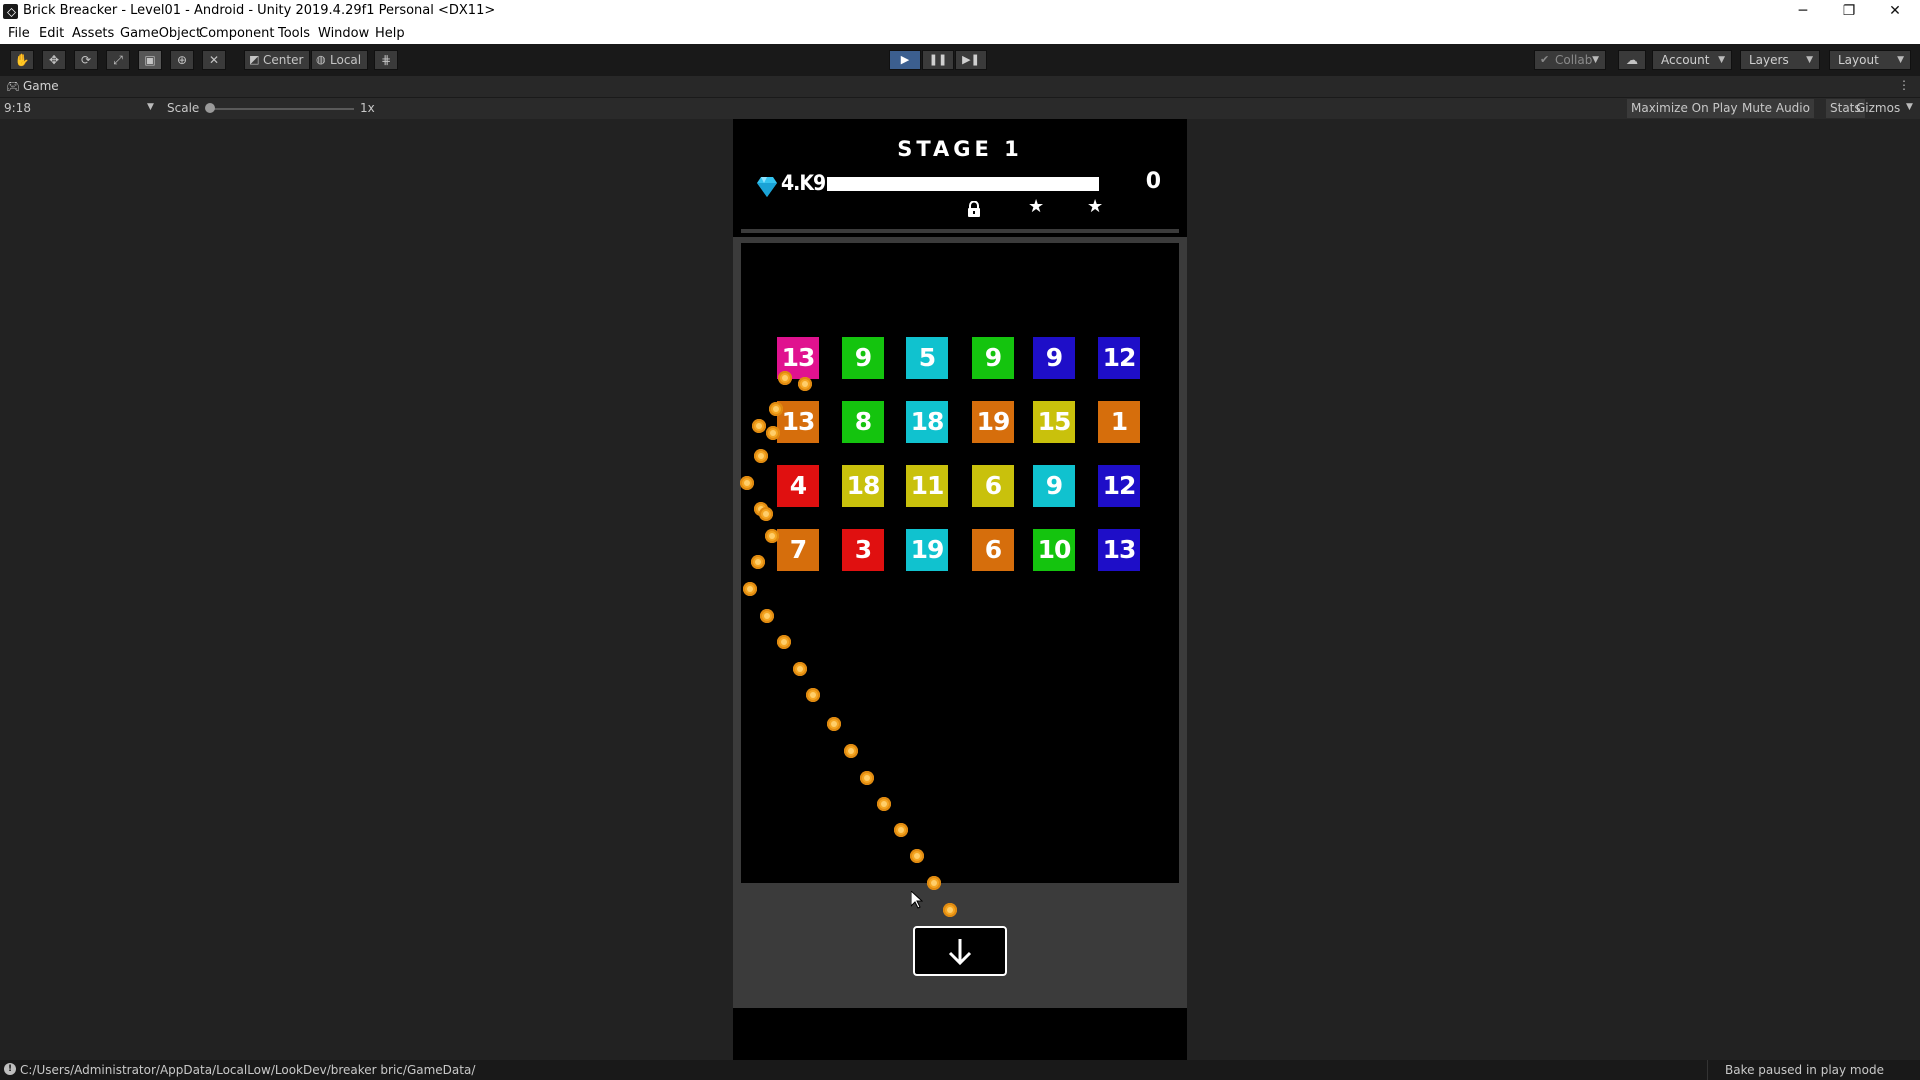 Image resolution: width=1920 pixels, height=1080 pixels. I want to click on layout-dropdown: Layout ▼, so click(1870, 60).